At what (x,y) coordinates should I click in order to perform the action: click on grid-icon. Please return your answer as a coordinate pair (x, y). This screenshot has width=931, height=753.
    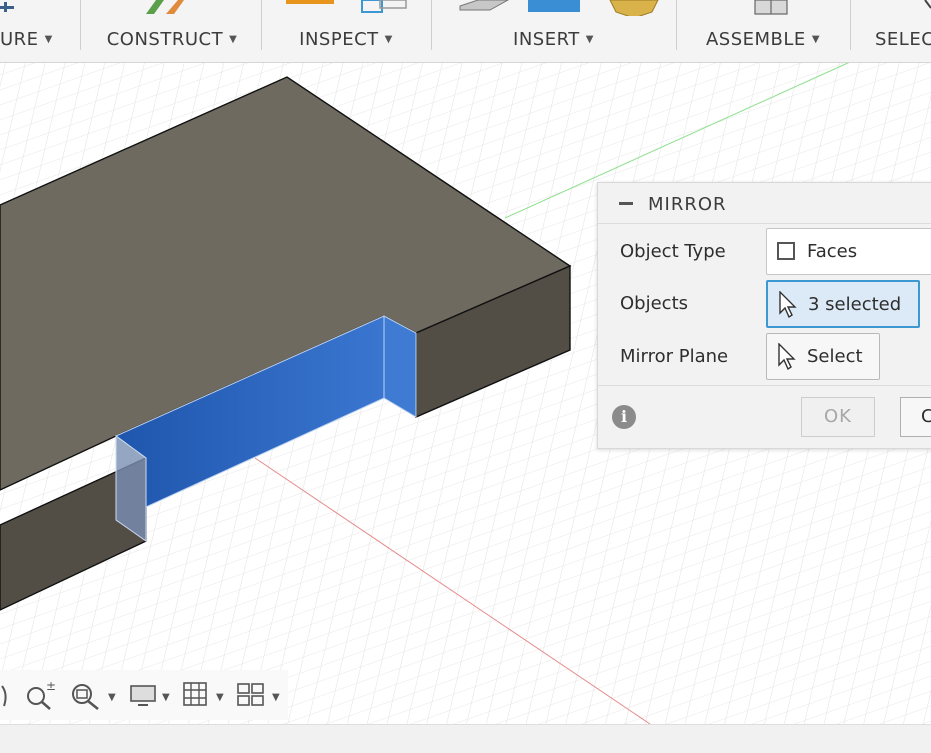
    Looking at the image, I should click on (195, 695).